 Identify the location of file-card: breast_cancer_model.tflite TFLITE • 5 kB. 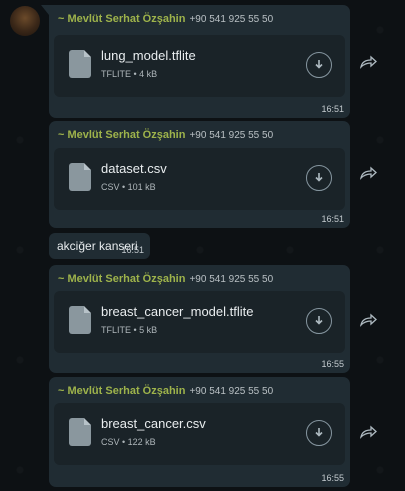
(199, 322).